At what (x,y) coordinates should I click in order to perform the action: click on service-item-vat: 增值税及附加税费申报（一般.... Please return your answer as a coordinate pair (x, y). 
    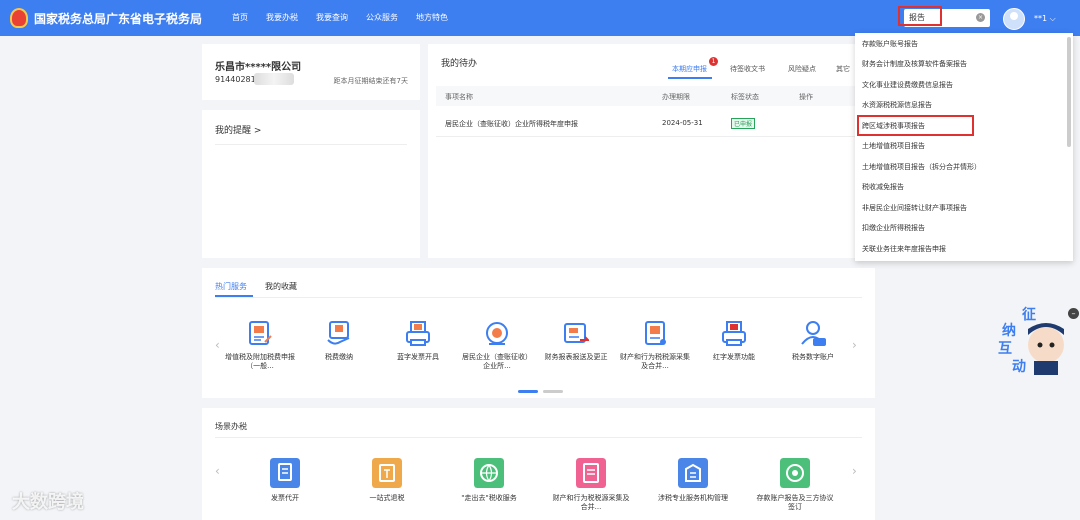
    Looking at the image, I should click on (260, 345).